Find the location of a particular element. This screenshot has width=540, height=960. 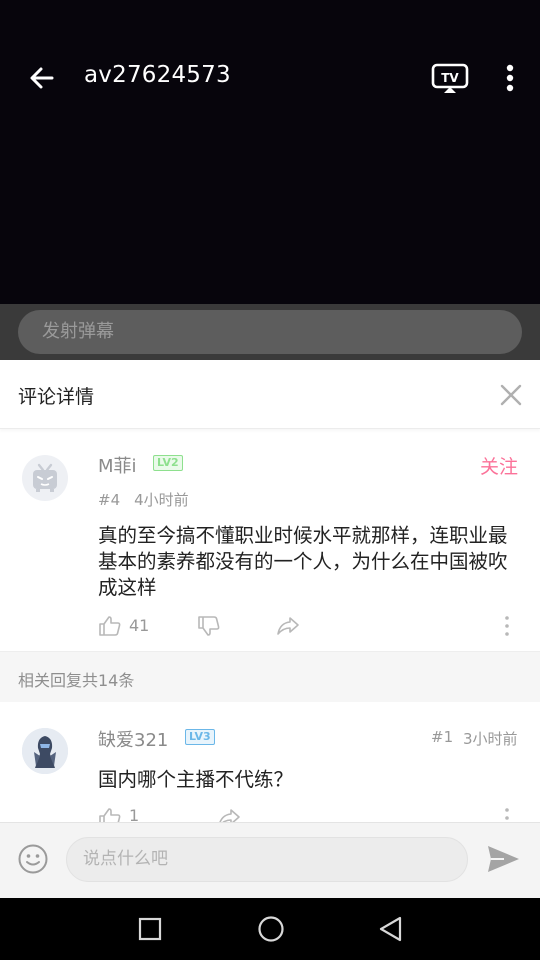

reply-username: 缺爱321 is located at coordinates (133, 739).